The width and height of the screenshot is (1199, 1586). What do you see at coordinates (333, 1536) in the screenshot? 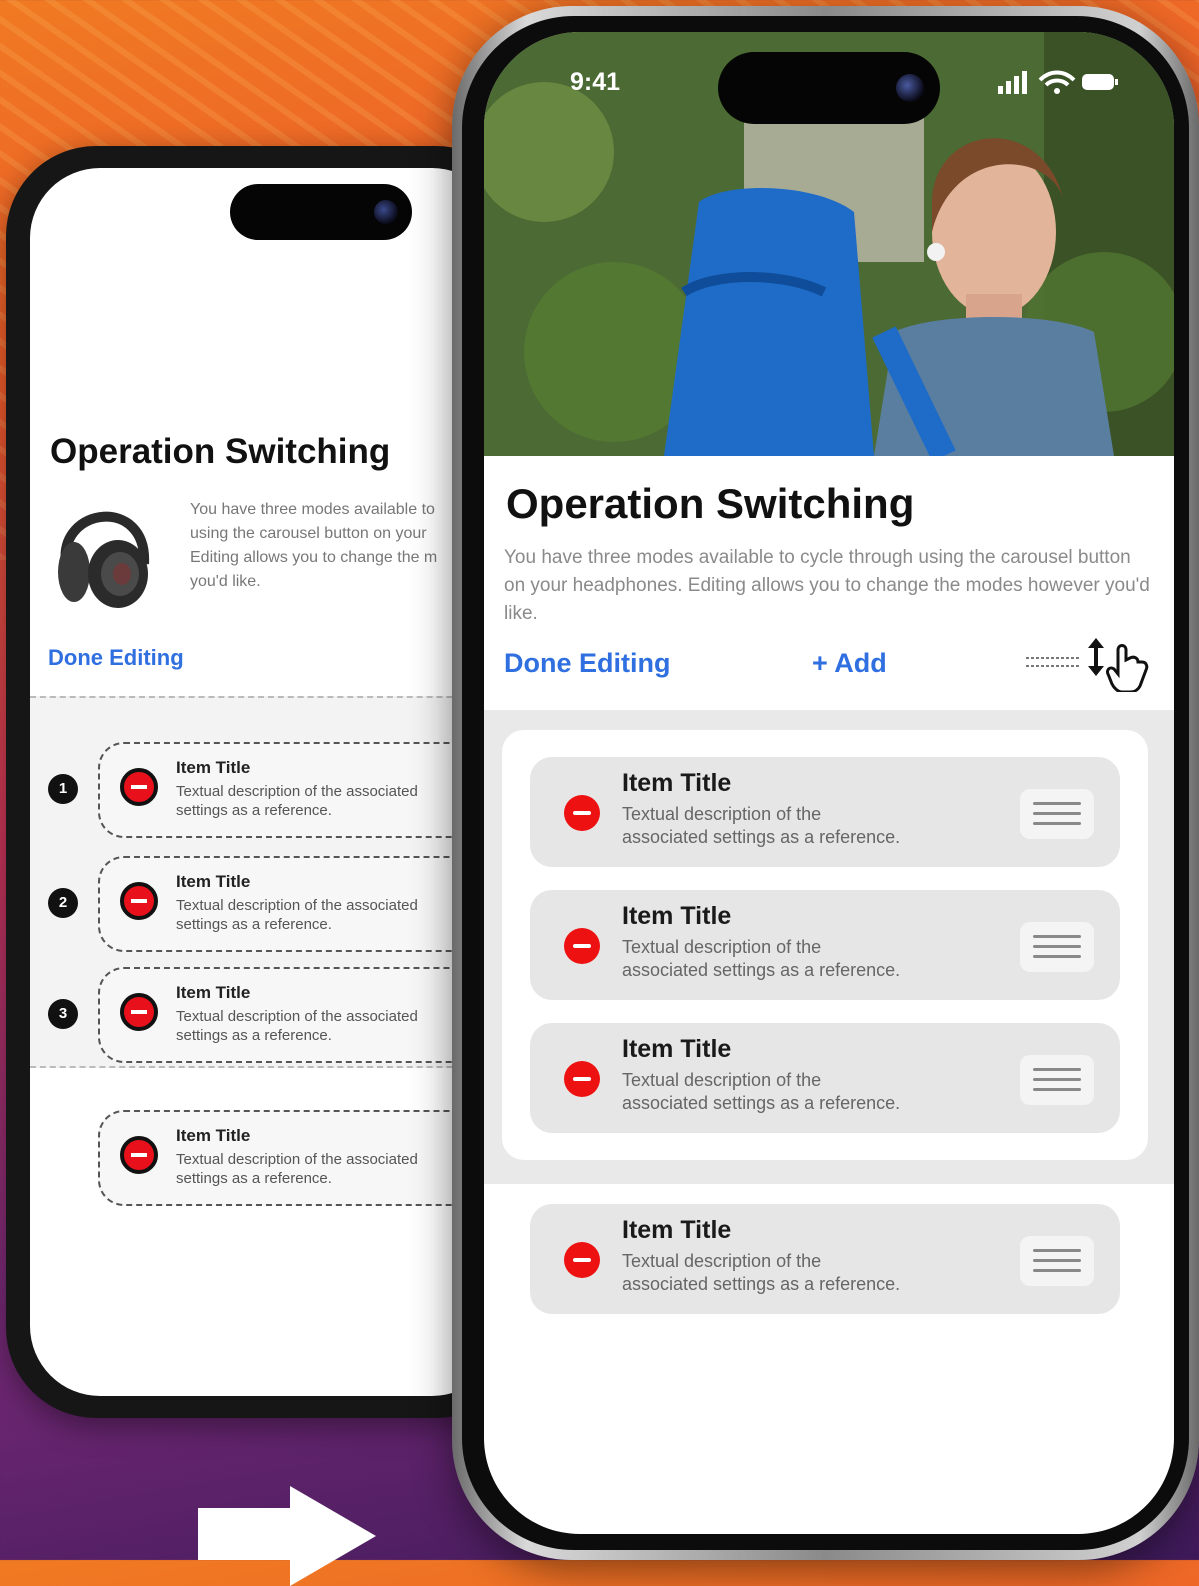
I see `right-arrow-head` at bounding box center [333, 1536].